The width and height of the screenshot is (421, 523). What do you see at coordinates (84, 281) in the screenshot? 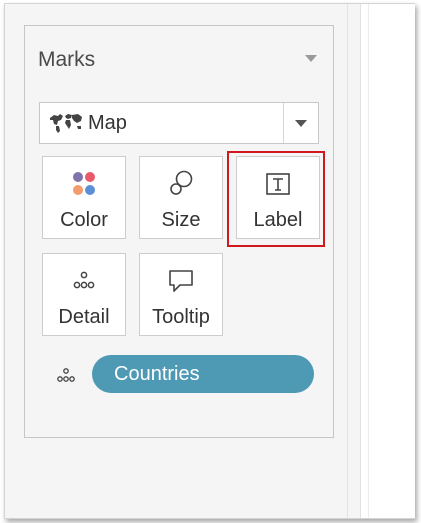
I see `detail-dots-icon` at bounding box center [84, 281].